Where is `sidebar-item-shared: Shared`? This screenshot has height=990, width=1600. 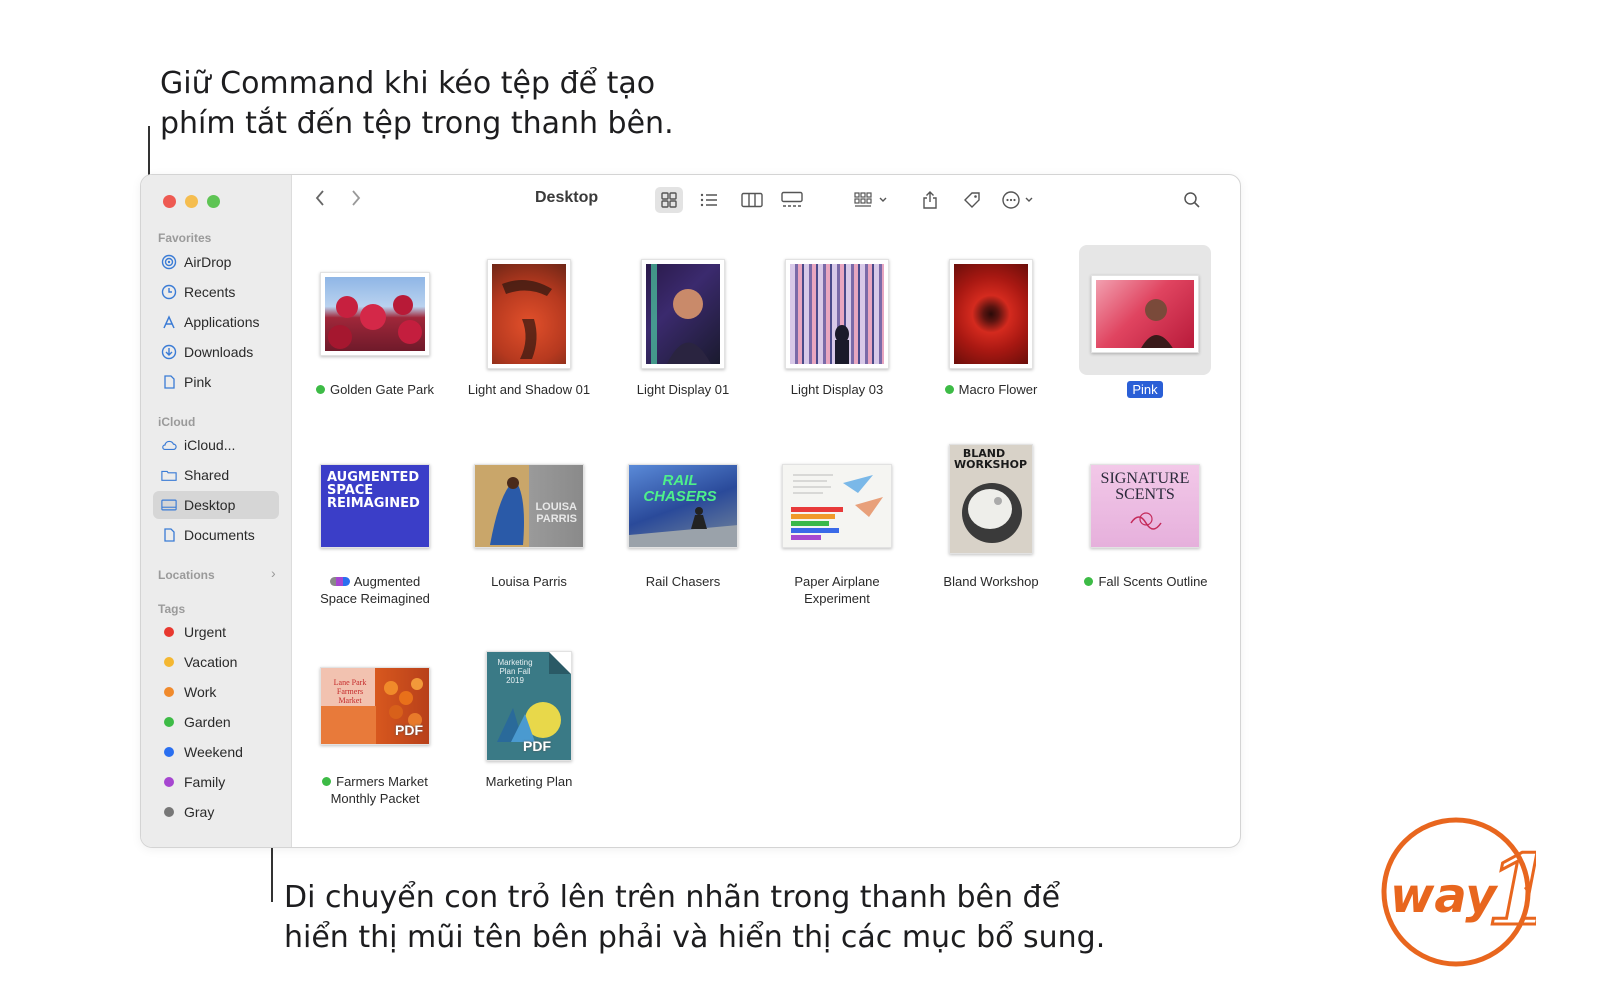 sidebar-item-shared: Shared is located at coordinates (216, 475).